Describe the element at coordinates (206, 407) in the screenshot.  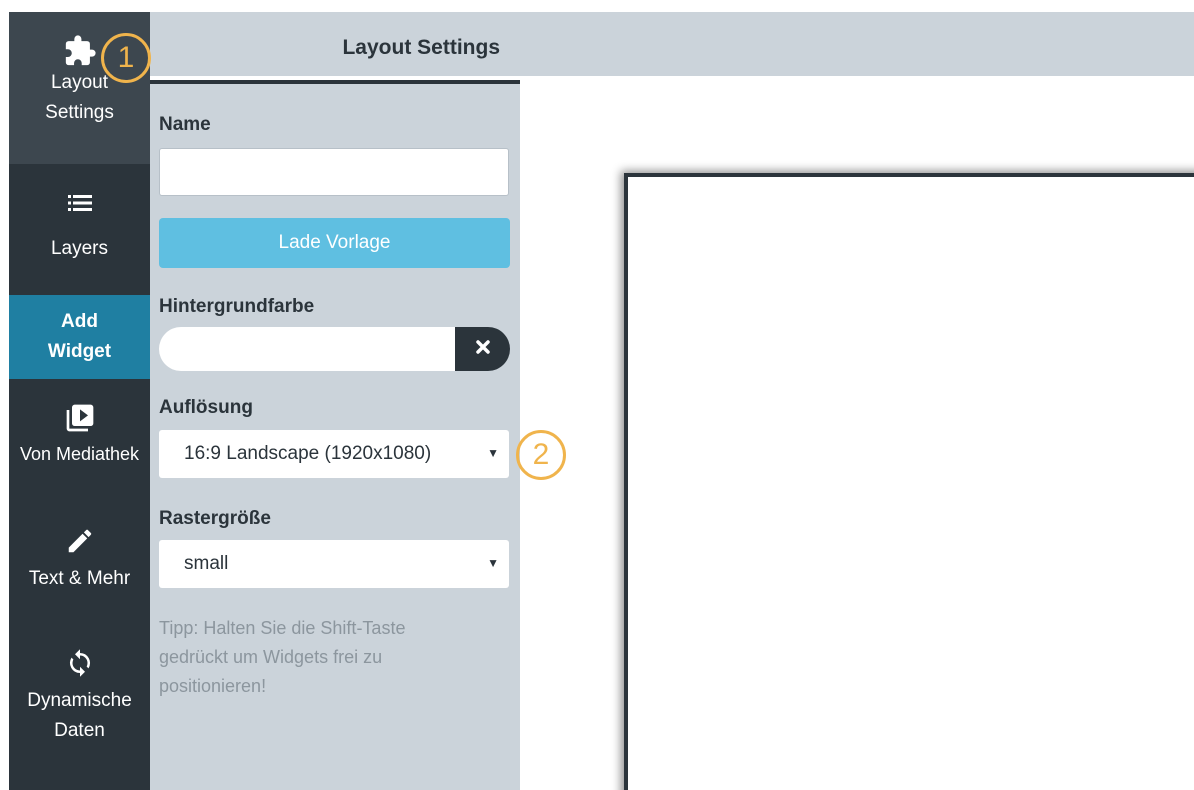
I see `resolution-label: Auflösung` at that location.